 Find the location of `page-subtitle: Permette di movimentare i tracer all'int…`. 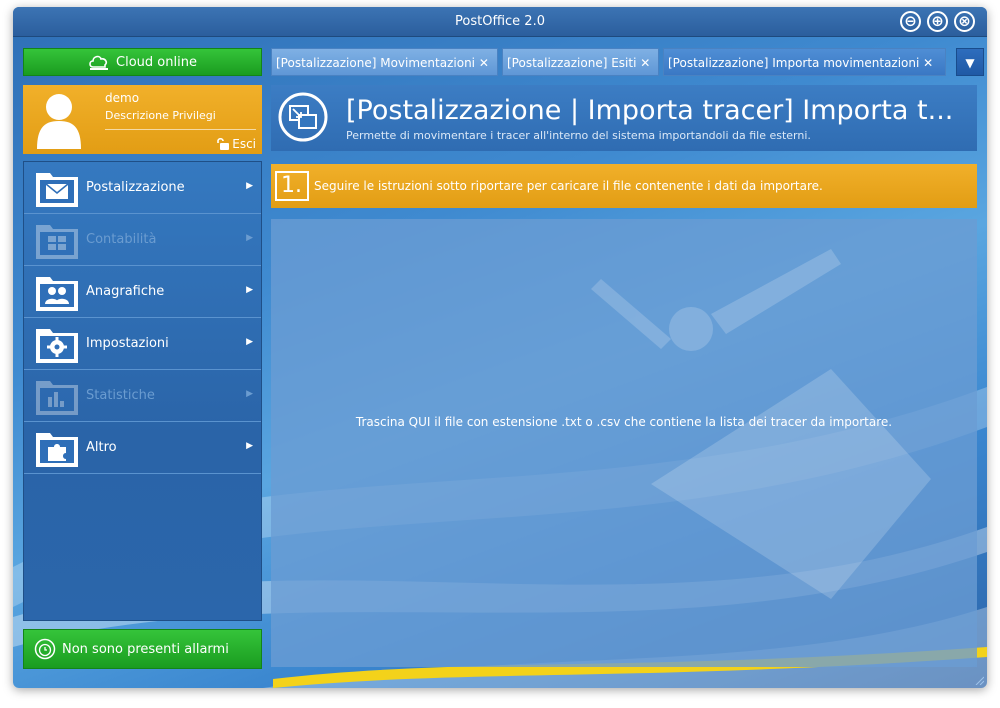

page-subtitle: Permette di movimentare i tracer all'int… is located at coordinates (578, 135).